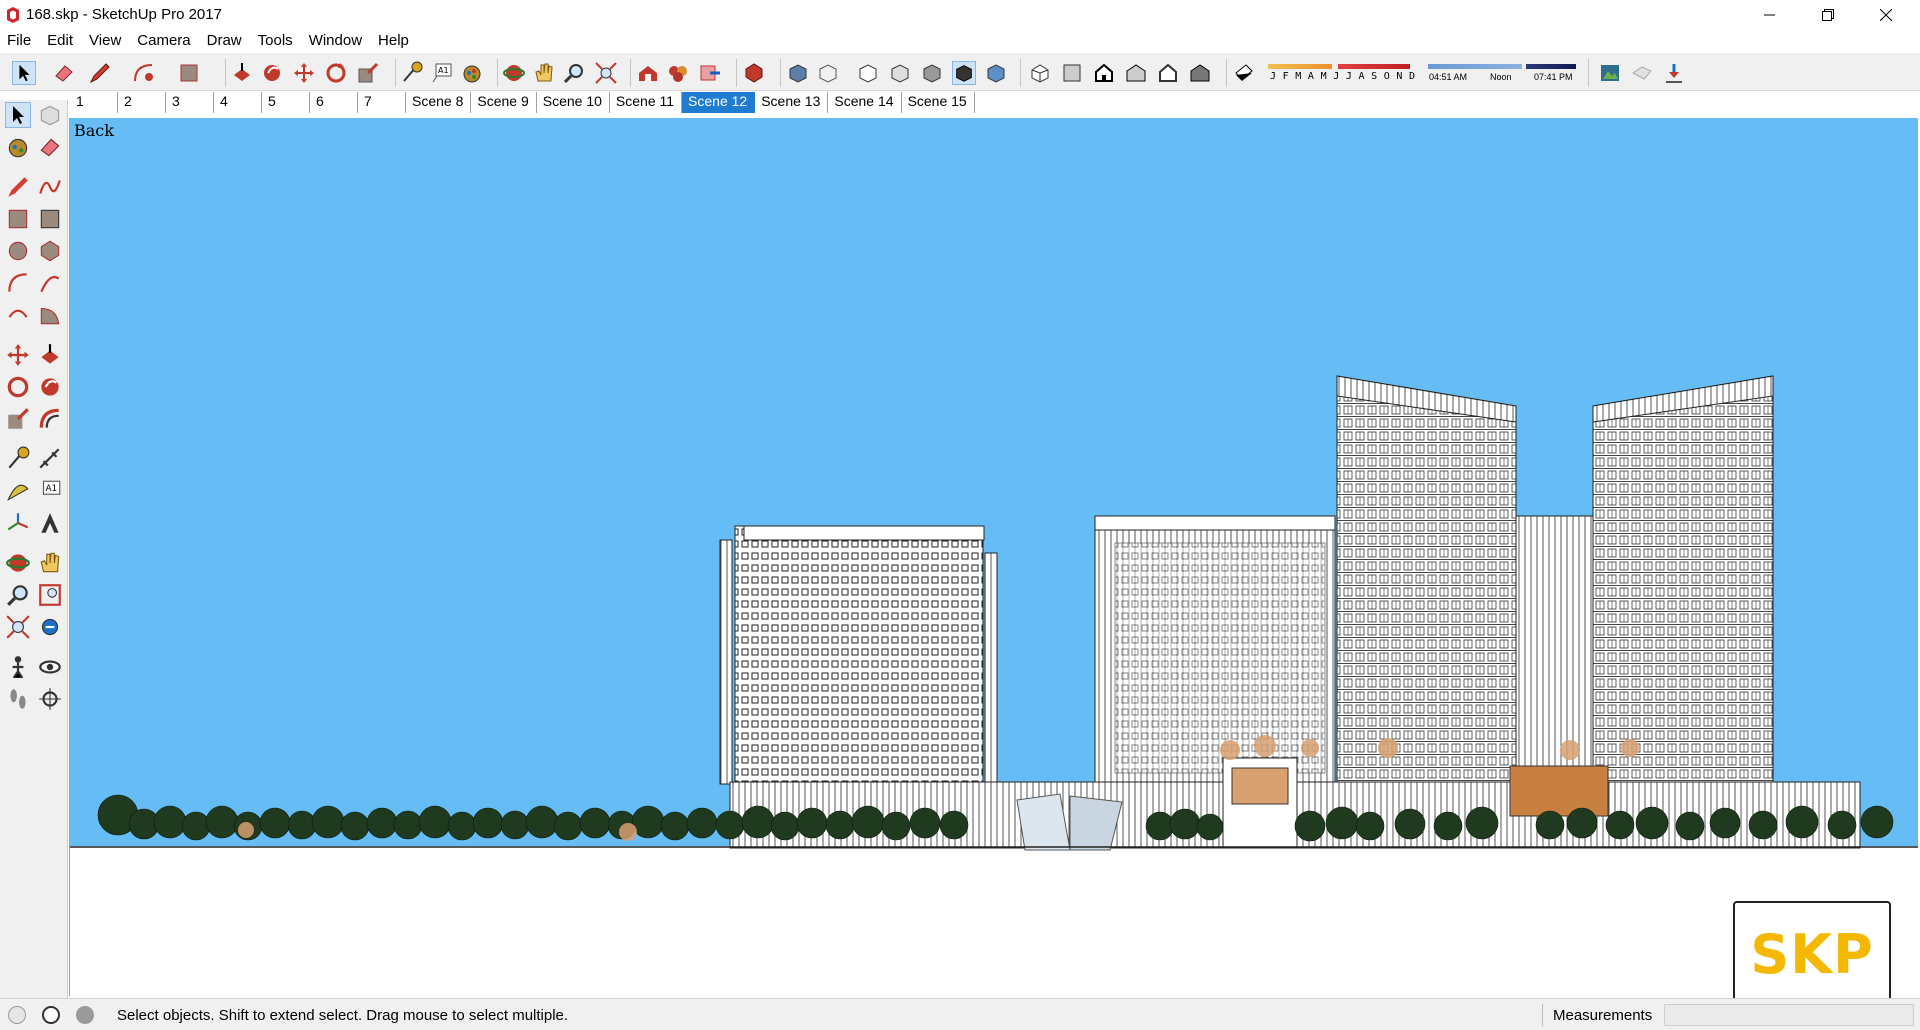  What do you see at coordinates (334, 102) in the screenshot?
I see `scene-tab: 6` at bounding box center [334, 102].